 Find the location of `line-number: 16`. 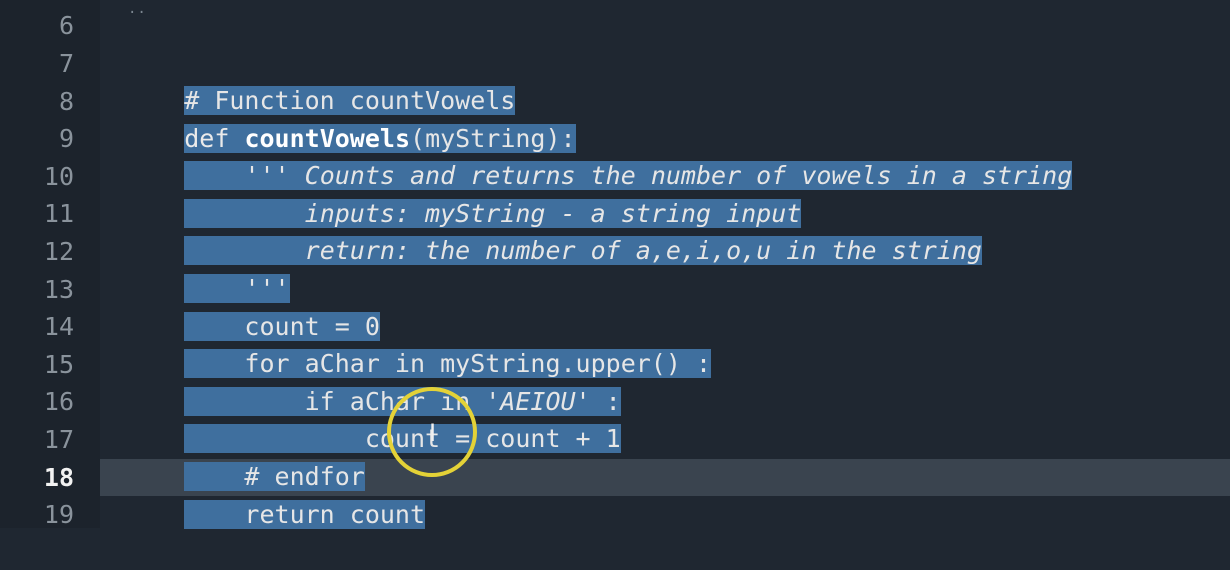

line-number: 16 is located at coordinates (58, 401).